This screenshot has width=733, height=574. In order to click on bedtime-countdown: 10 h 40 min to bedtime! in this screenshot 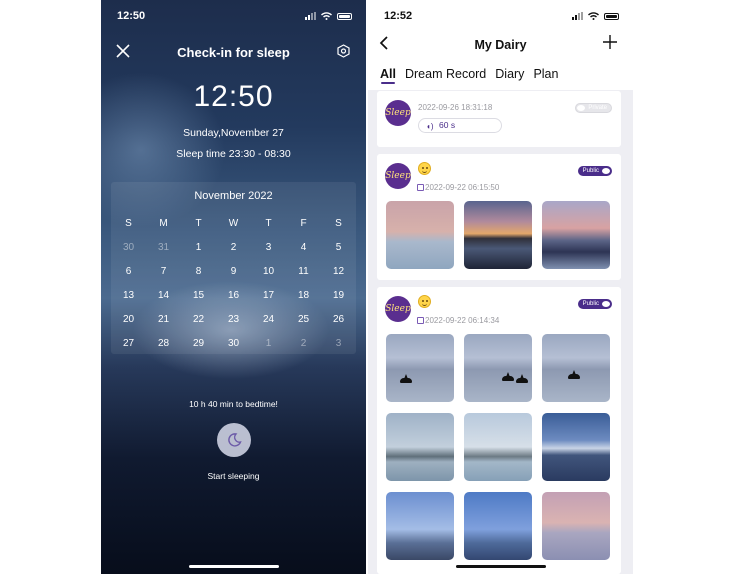, I will do `click(233, 404)`.